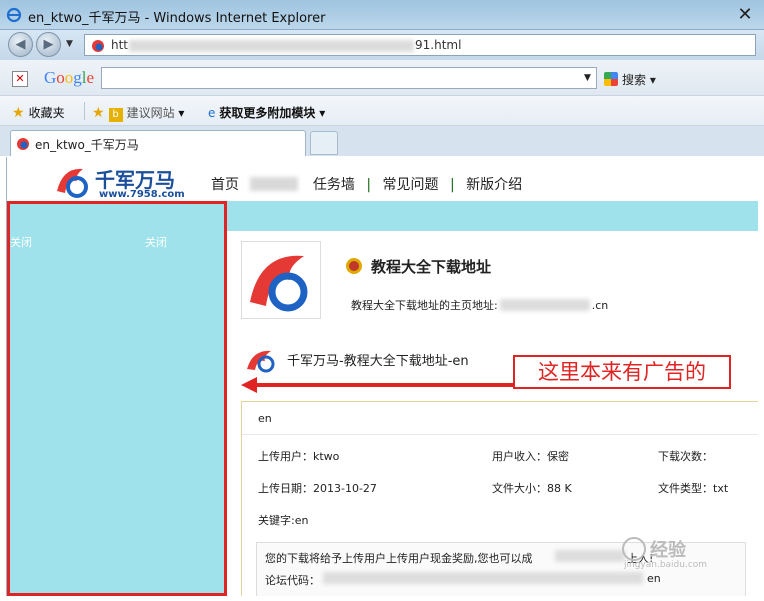 Image resolution: width=764 pixels, height=601 pixels. Describe the element at coordinates (150, 113) in the screenshot. I see `suggested-sites-label: 建议网站` at that location.